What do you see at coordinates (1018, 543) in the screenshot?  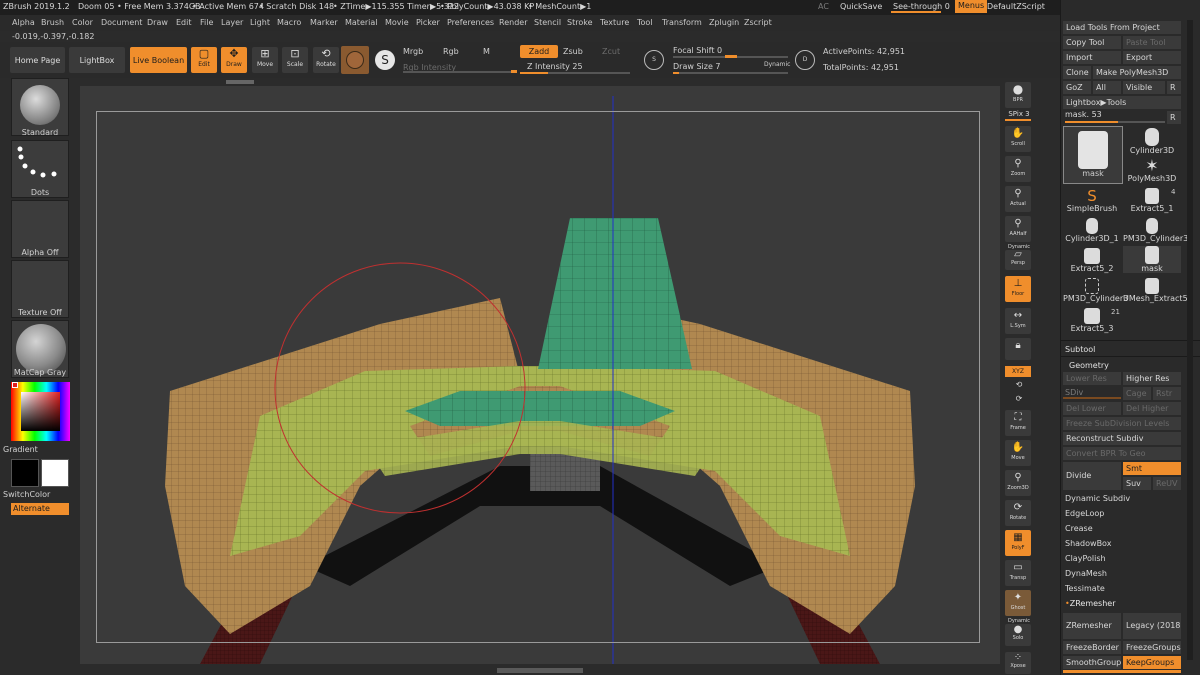 I see `polyf-button: ▦ PolyF` at bounding box center [1018, 543].